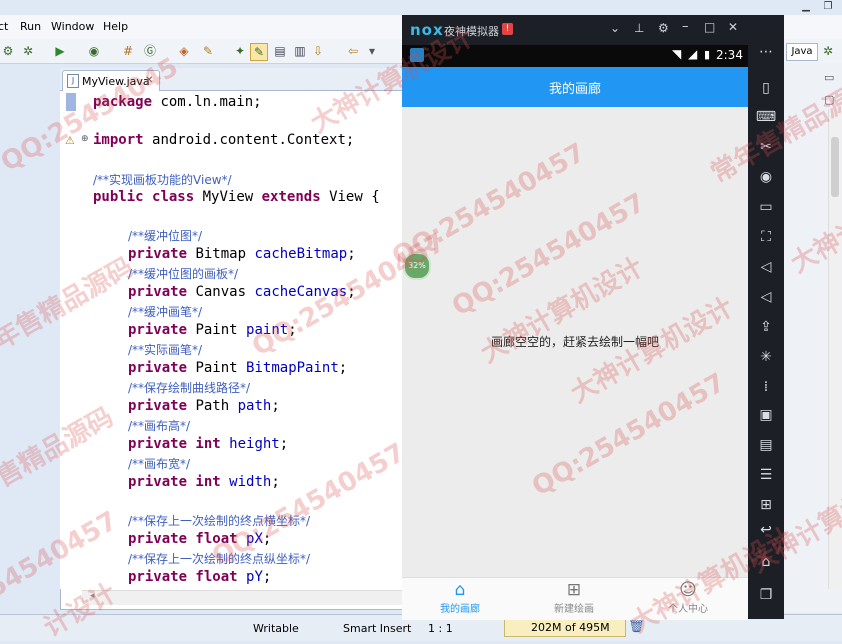  What do you see at coordinates (372, 51) in the screenshot?
I see `dropdown-arrow-icon: ▾` at bounding box center [372, 51].